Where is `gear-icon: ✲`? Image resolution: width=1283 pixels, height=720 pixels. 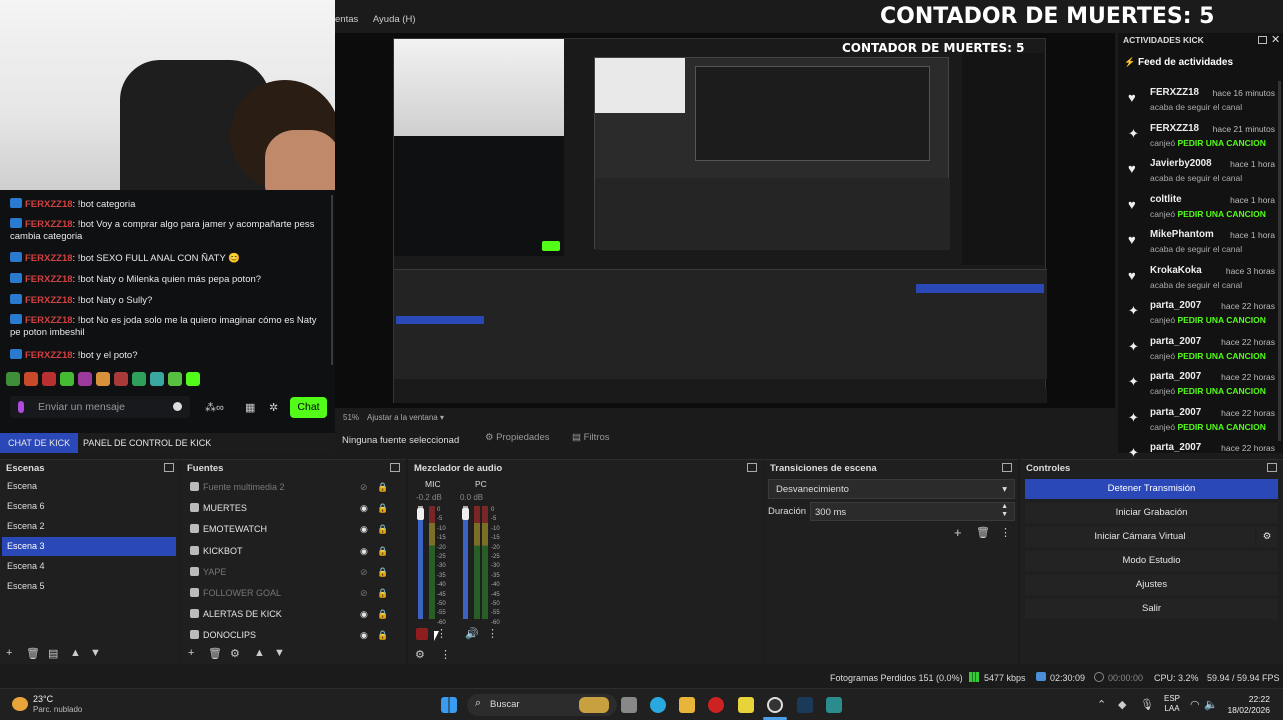
gear-icon: ✲ is located at coordinates (273, 407).